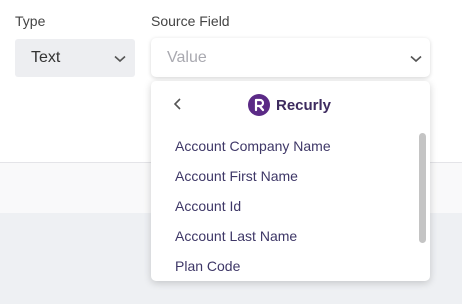  I want to click on type-select: Text, so click(75, 58).